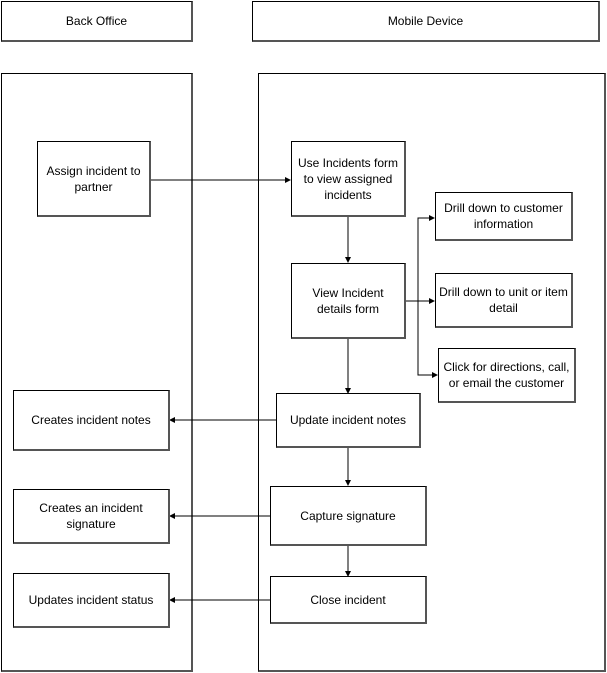 The image size is (607, 673). I want to click on node-drill-unit: Drill down to unit or item detail, so click(504, 300).